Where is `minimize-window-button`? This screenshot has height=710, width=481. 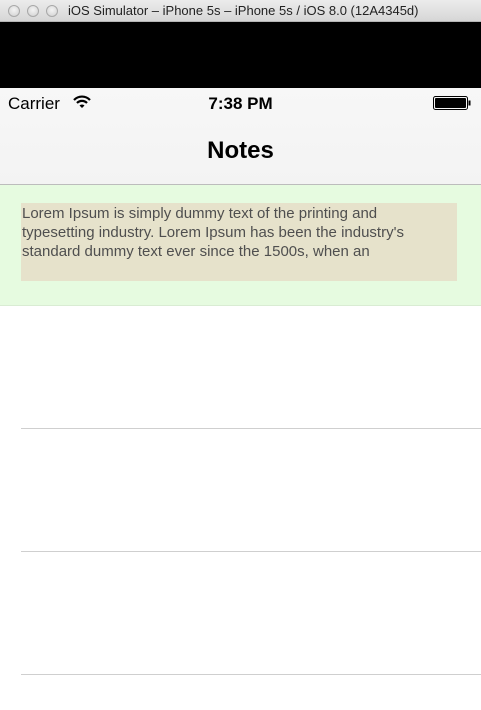
minimize-window-button is located at coordinates (33, 11).